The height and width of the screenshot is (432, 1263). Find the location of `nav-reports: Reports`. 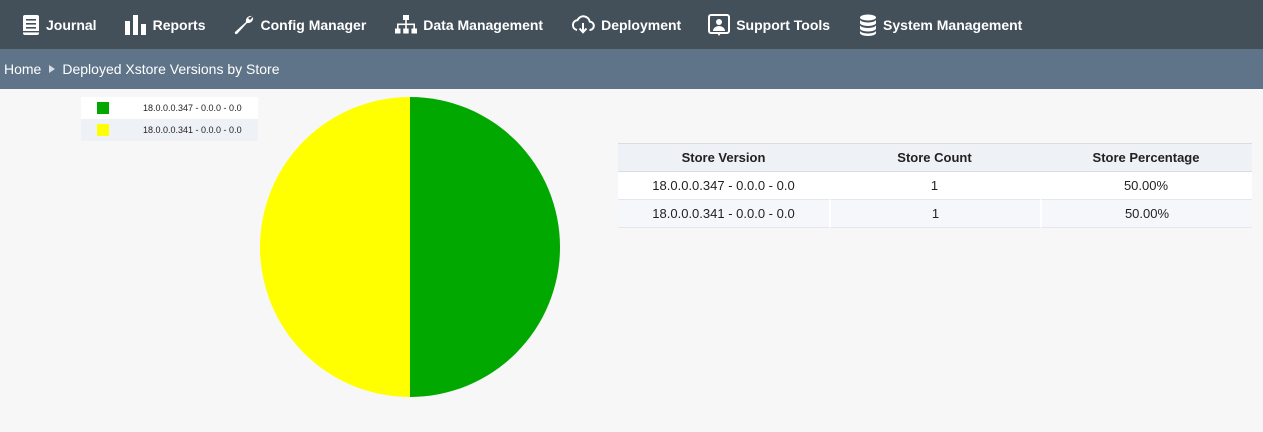

nav-reports: Reports is located at coordinates (165, 24).